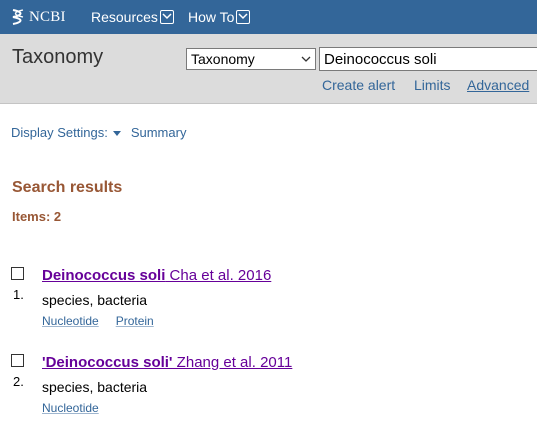 Image resolution: width=537 pixels, height=422 pixels. What do you see at coordinates (104, 275) in the screenshot?
I see `result-title-name: Deinococcus soli` at bounding box center [104, 275].